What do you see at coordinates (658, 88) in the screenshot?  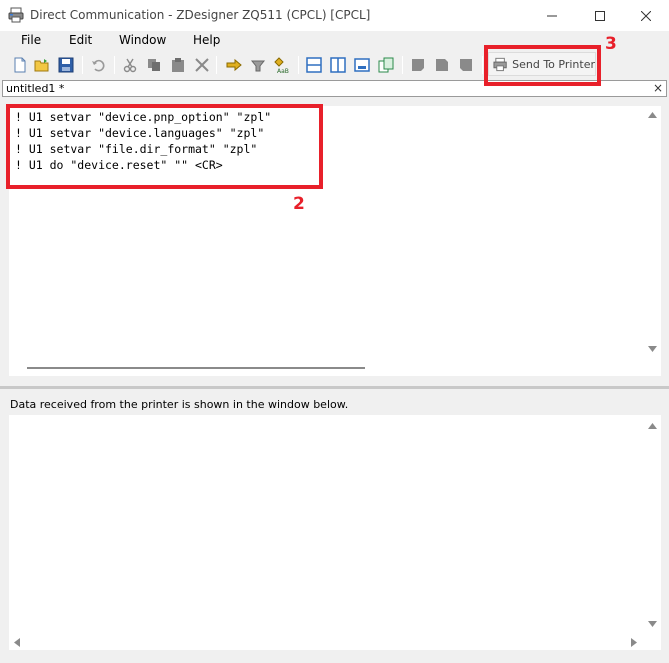 I see `tab-close-icon: ×` at bounding box center [658, 88].